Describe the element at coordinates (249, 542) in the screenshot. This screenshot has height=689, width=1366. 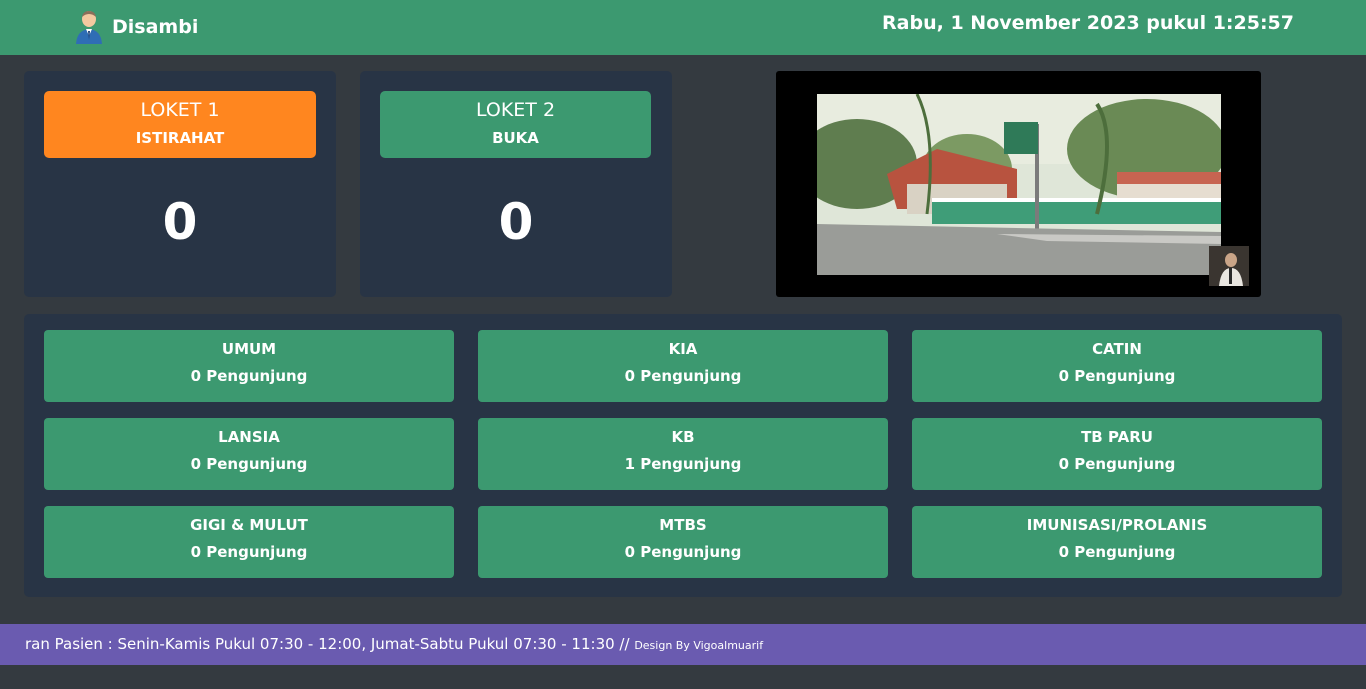
I see `service-card-gigi-mulut: GIGI & MULUT 0 Pengunjung` at that location.